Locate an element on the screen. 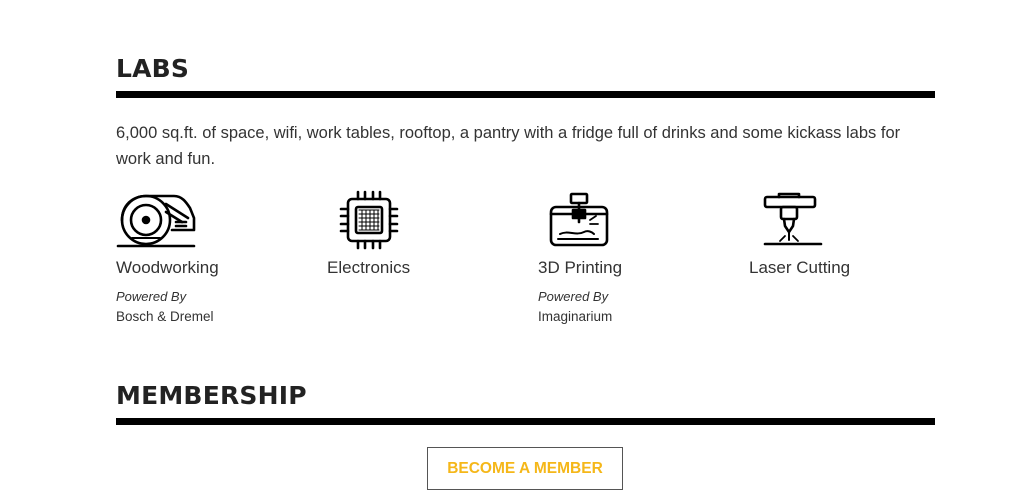  laser-cutter-icon is located at coordinates (789, 221).